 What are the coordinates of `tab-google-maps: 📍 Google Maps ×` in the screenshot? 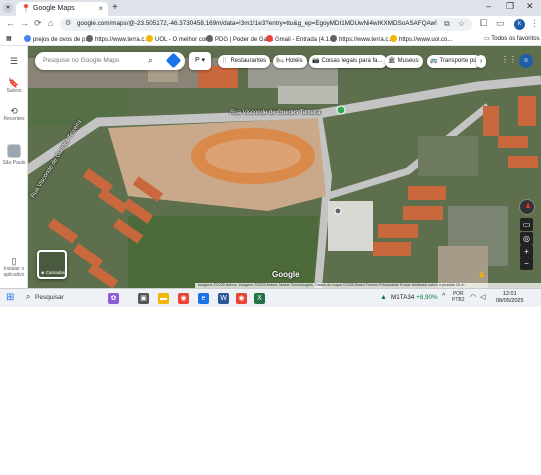 It's located at (62, 9).